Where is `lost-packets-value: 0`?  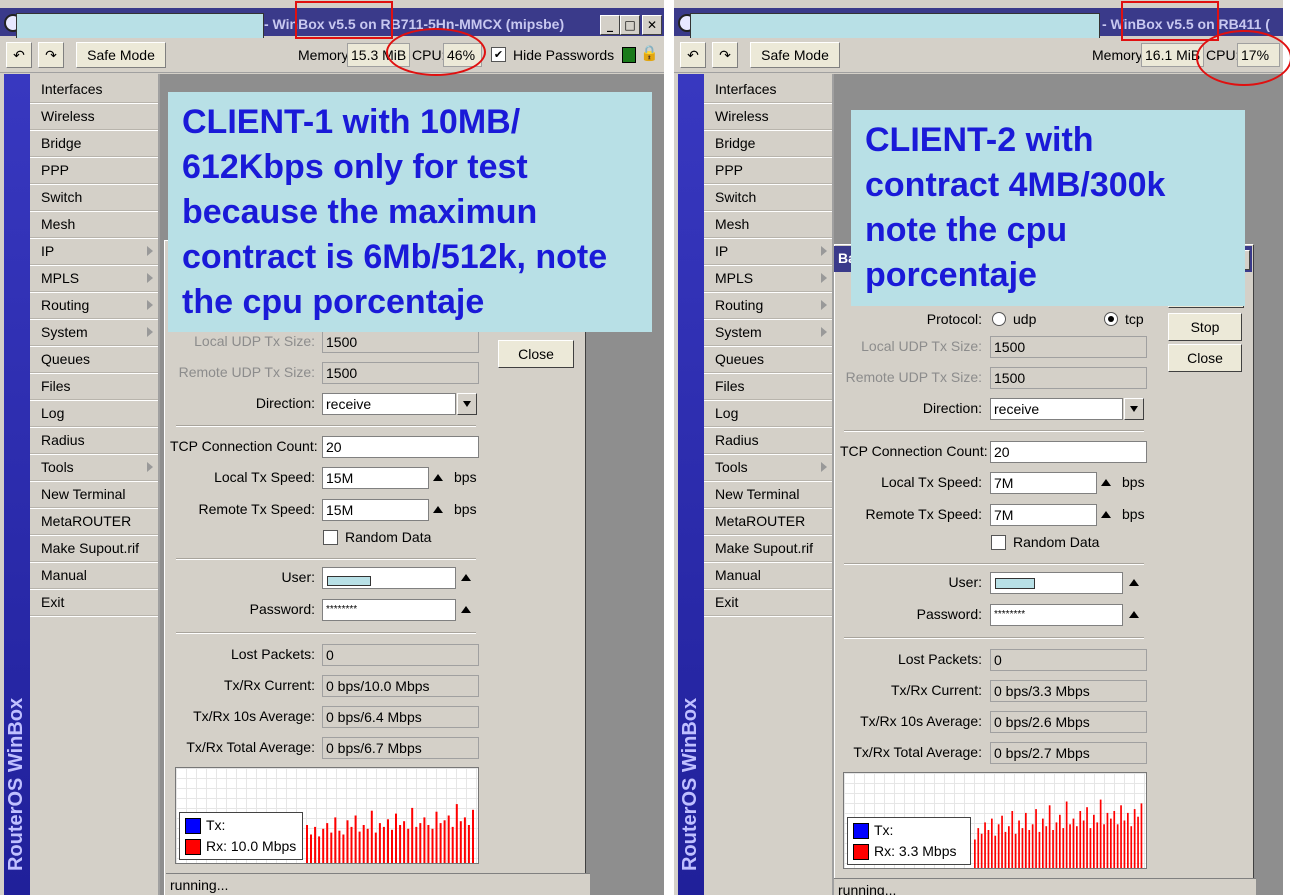 lost-packets-value: 0 is located at coordinates (400, 655).